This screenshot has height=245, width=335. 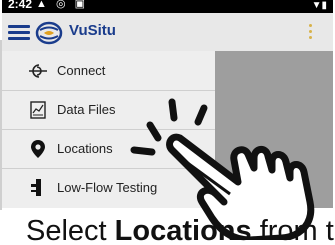 I want to click on caption-highlight: Locations, so click(x=183, y=230).